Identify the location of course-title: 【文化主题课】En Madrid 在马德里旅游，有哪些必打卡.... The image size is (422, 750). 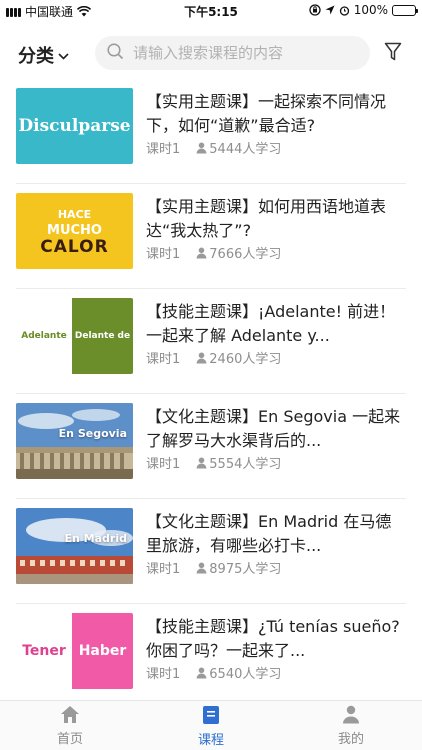
(269, 533).